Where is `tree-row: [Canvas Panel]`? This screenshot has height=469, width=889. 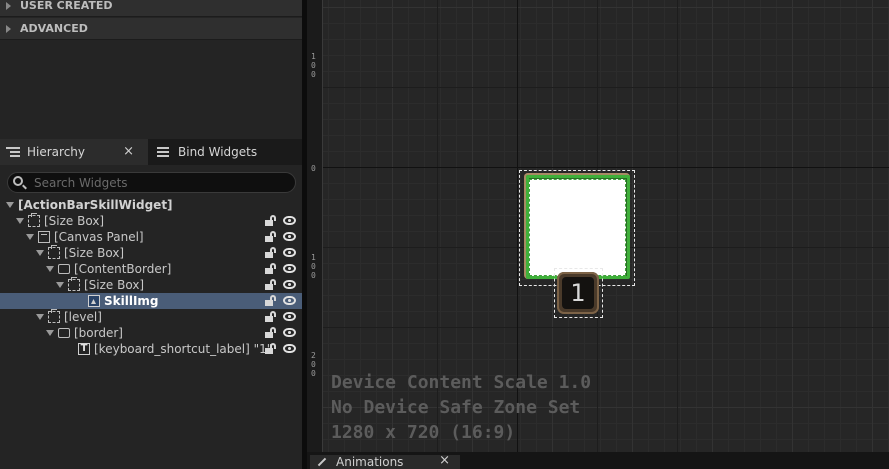 tree-row: [Canvas Panel] is located at coordinates (151, 237).